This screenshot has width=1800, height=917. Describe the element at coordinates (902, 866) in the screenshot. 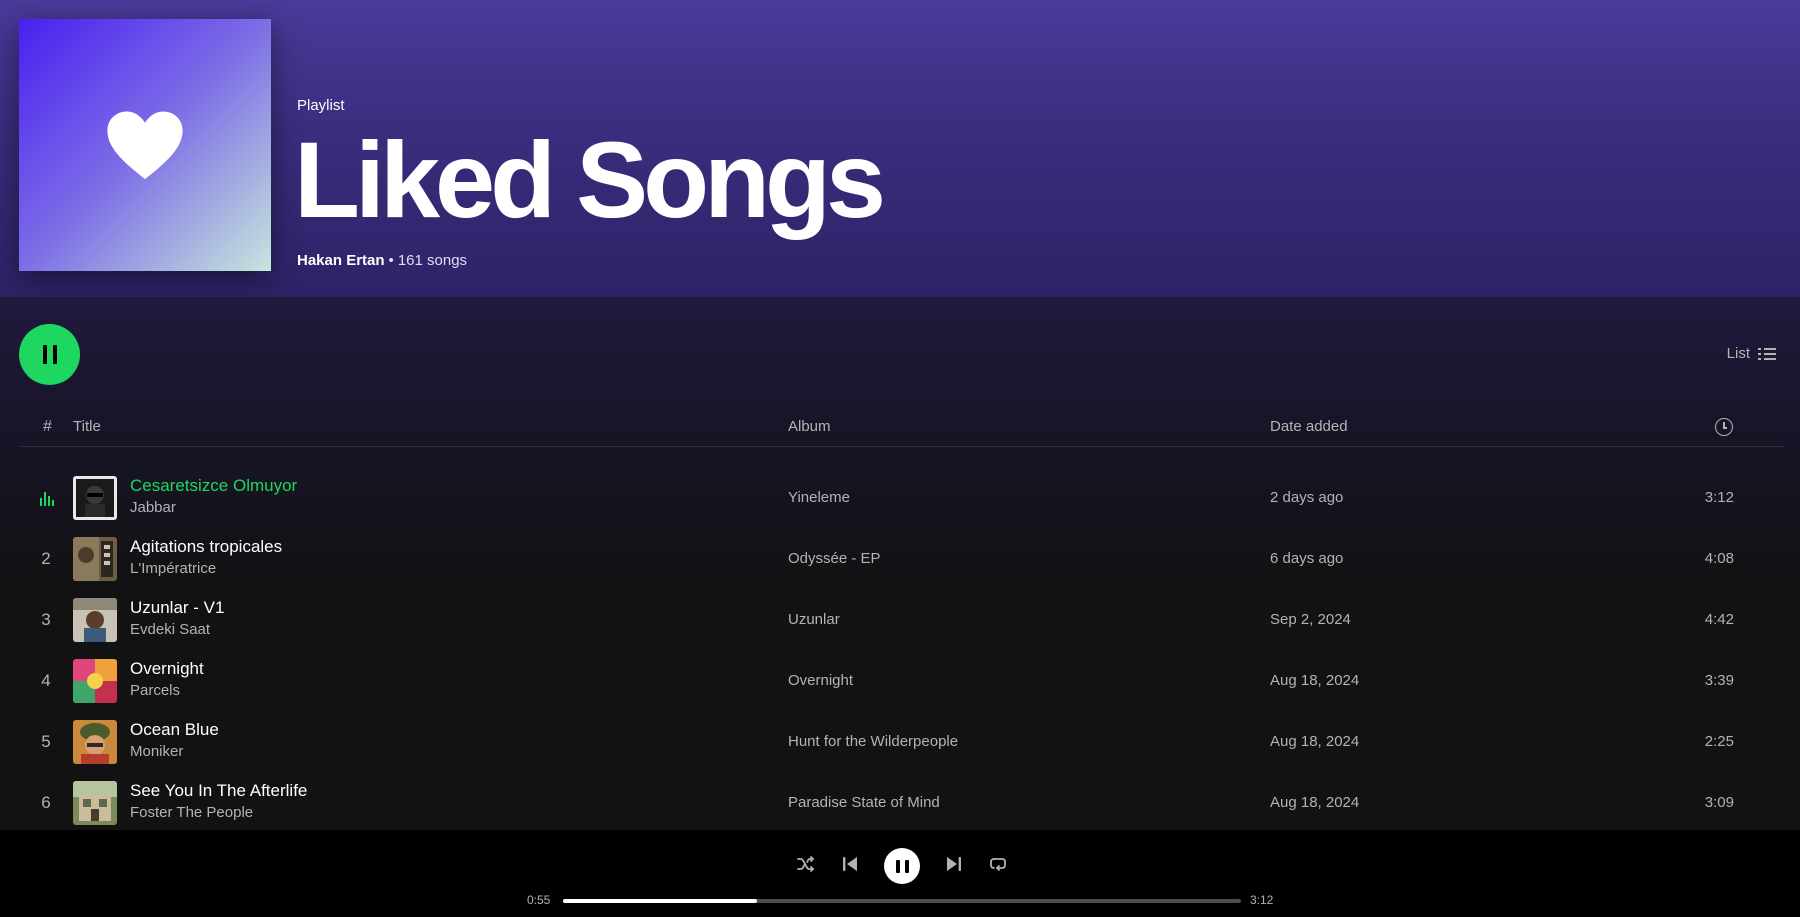

I see `play-pause-button` at that location.